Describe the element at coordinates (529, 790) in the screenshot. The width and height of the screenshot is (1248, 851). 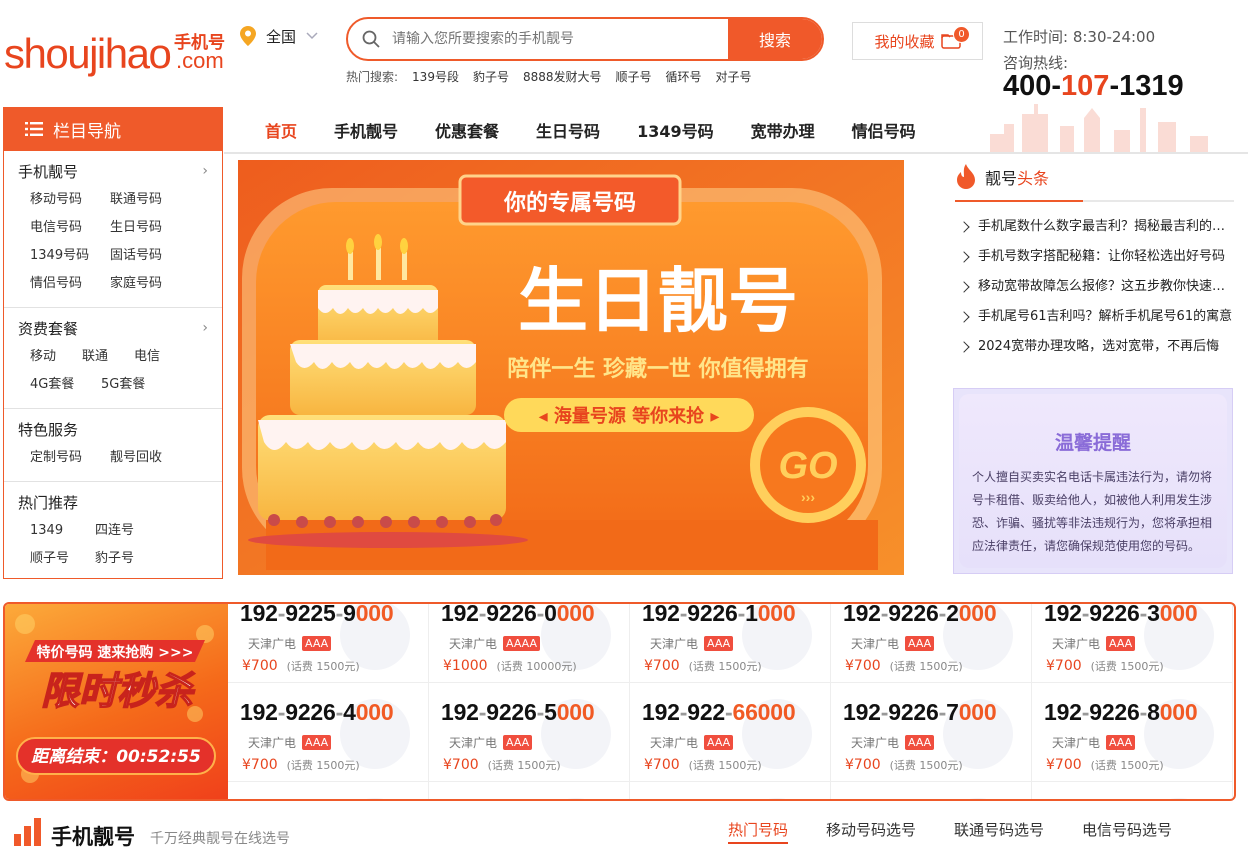
I see `number-card: 192-9227-0000` at that location.